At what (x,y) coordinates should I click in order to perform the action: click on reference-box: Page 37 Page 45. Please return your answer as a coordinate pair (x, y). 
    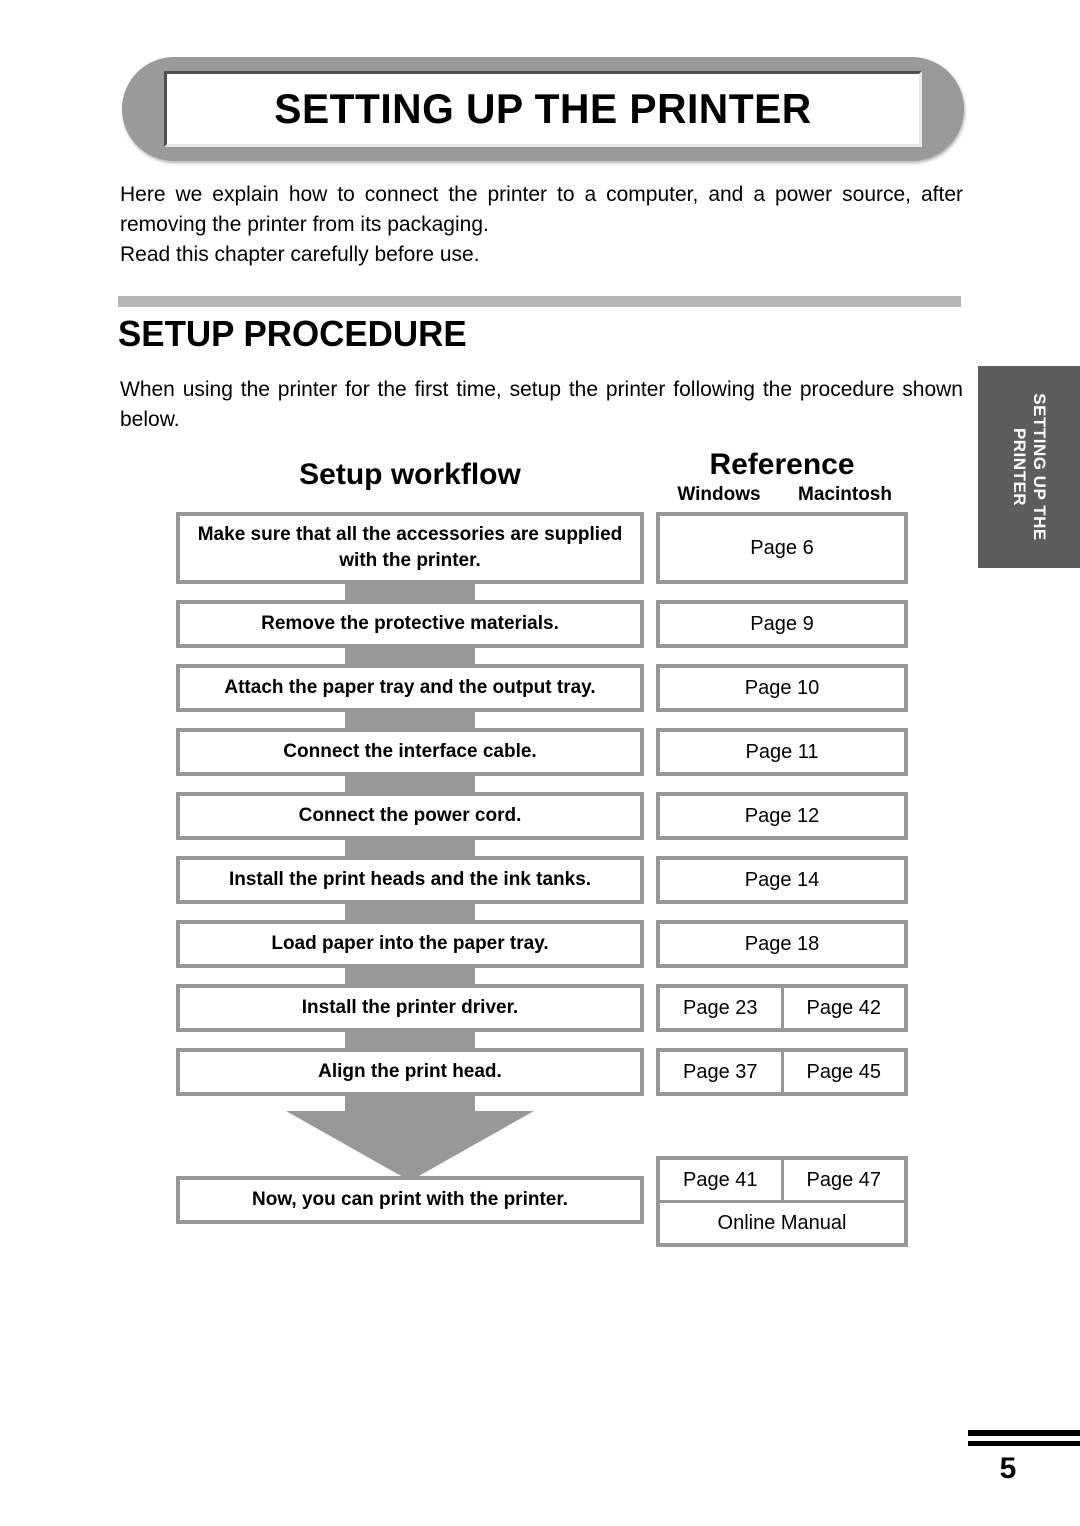
    Looking at the image, I should click on (782, 1072).